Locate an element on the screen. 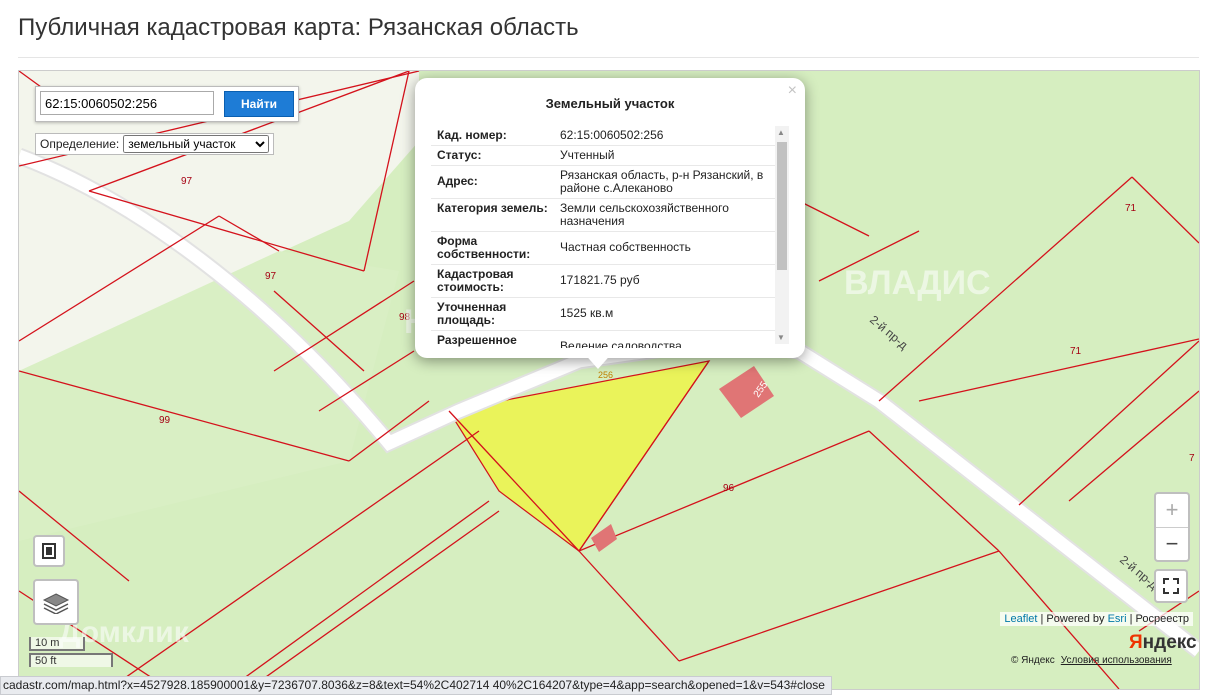  info-row: Уточненная площадь: 1525 кв.м is located at coordinates (610, 314).